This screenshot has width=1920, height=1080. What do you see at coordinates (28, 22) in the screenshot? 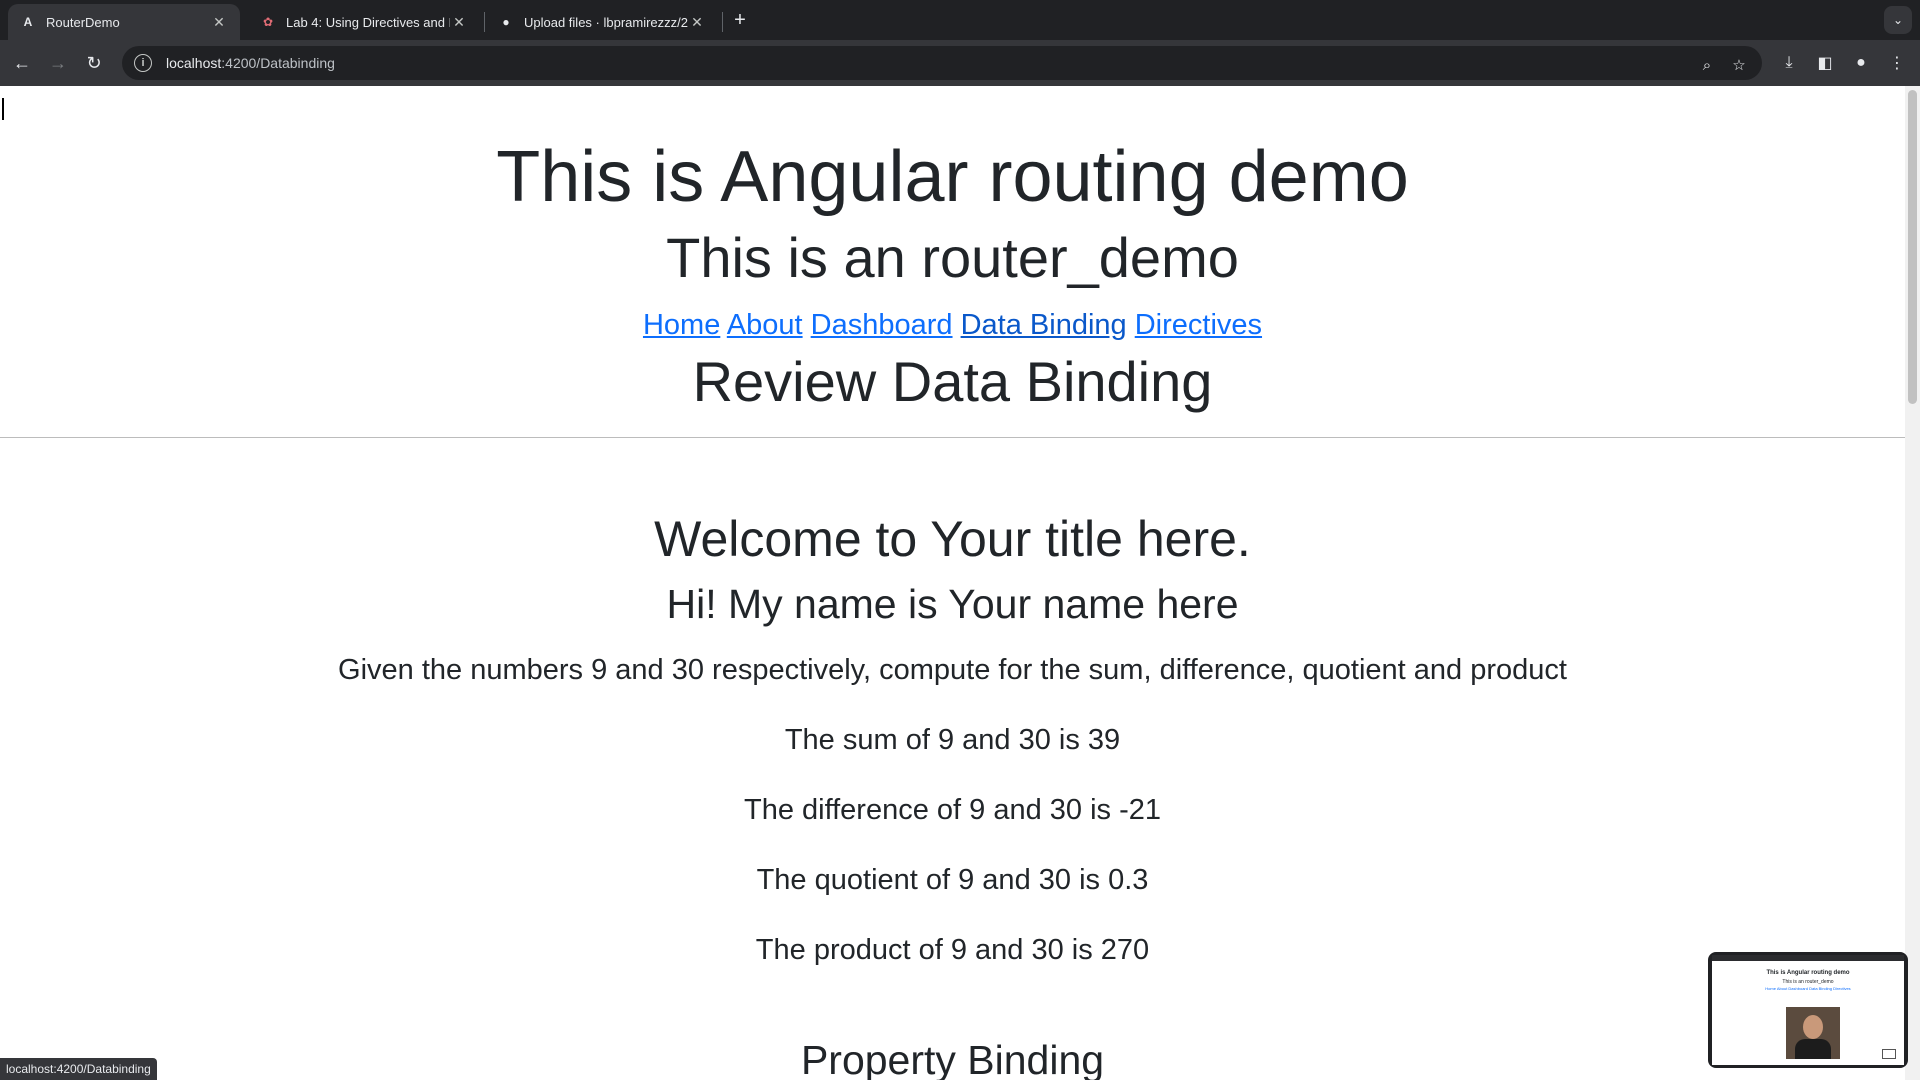
I see `angular-icon: A` at bounding box center [28, 22].